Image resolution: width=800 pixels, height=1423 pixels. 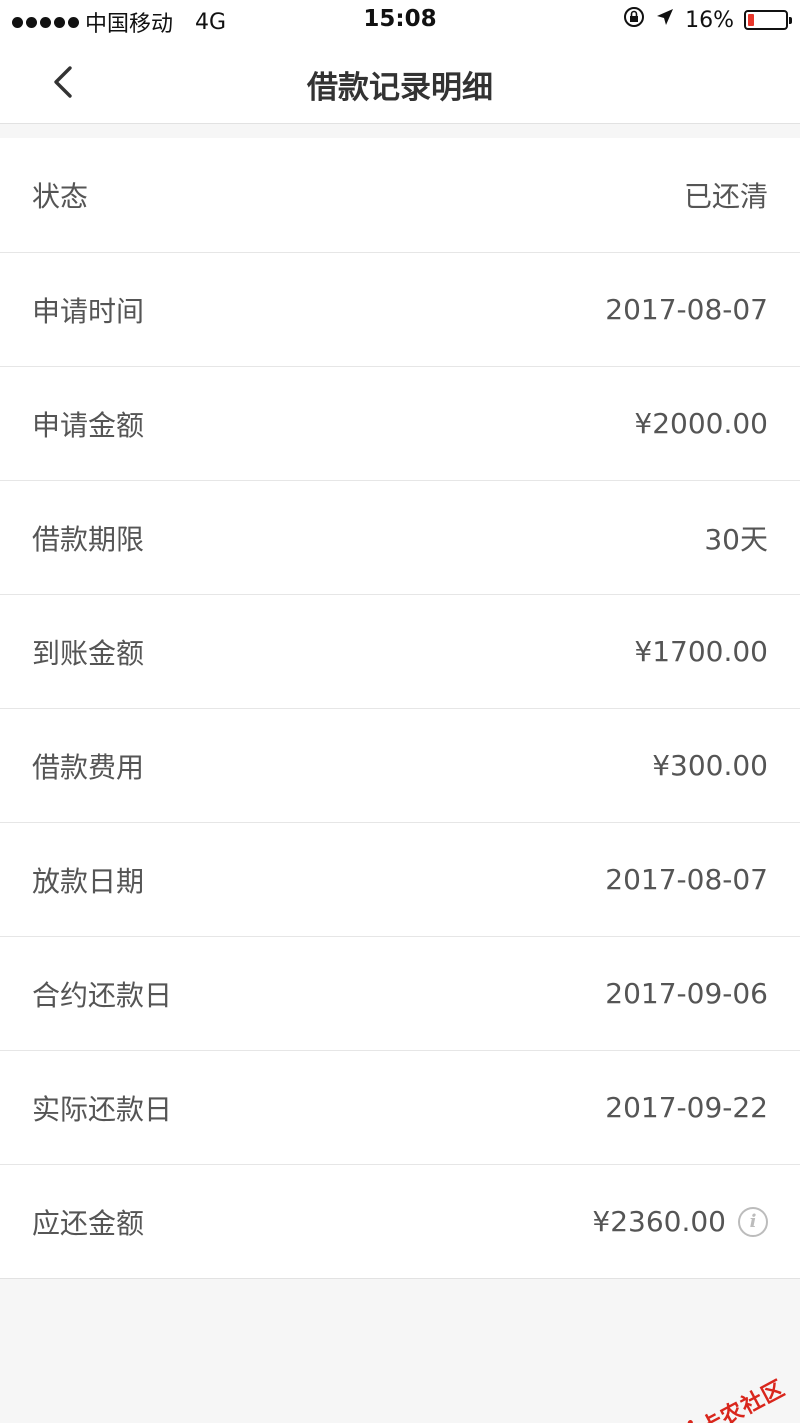 What do you see at coordinates (725, 196) in the screenshot?
I see `row-value: 已还清` at bounding box center [725, 196].